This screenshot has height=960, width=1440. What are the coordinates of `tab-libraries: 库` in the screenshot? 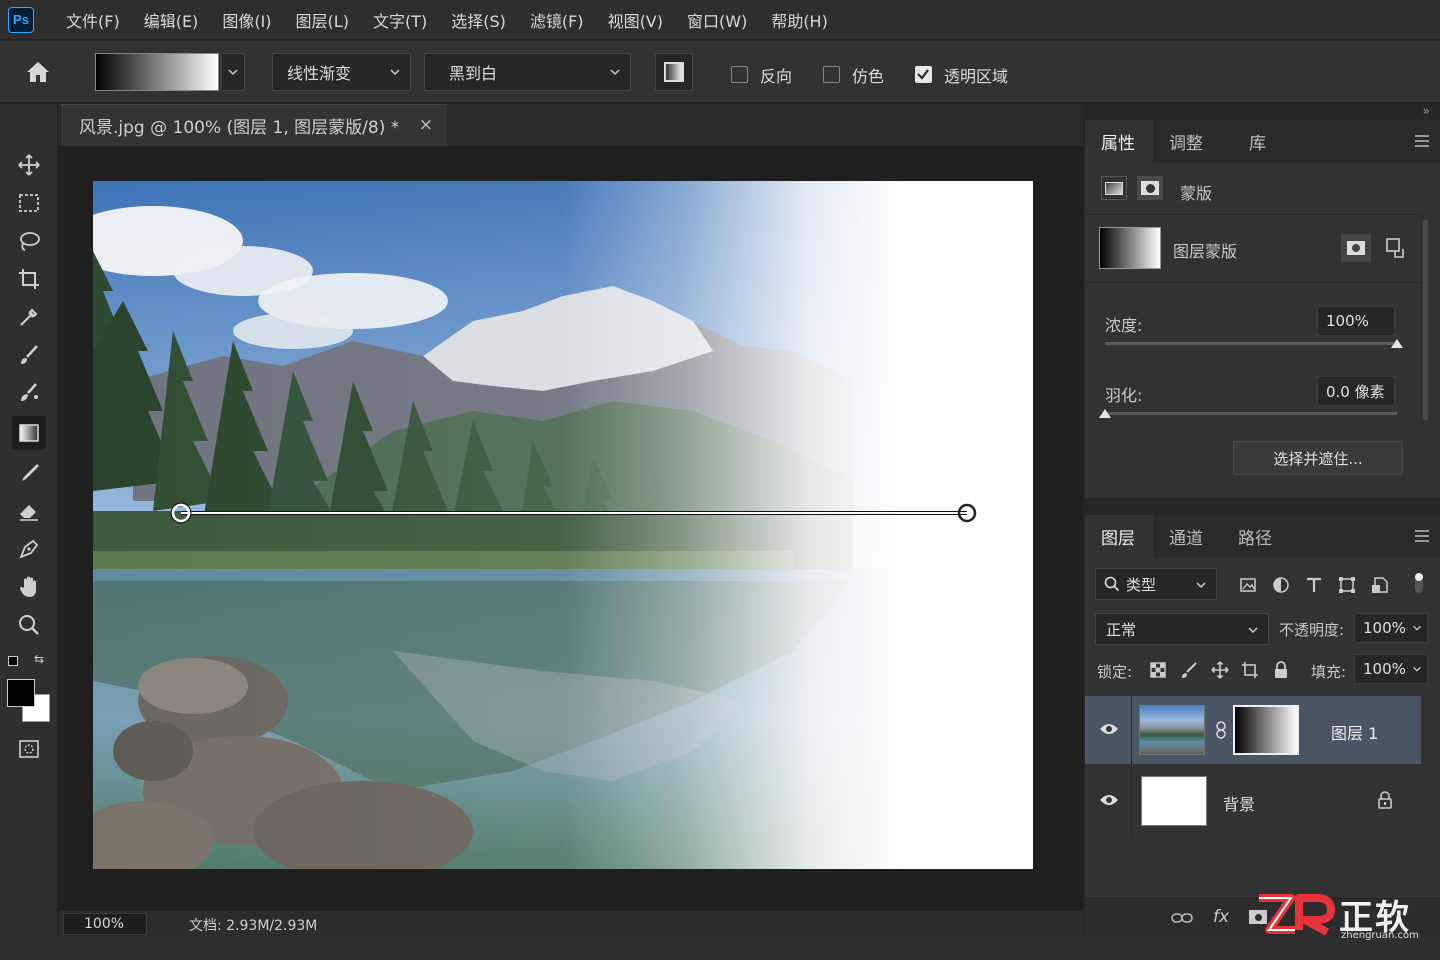 It's located at (1257, 141).